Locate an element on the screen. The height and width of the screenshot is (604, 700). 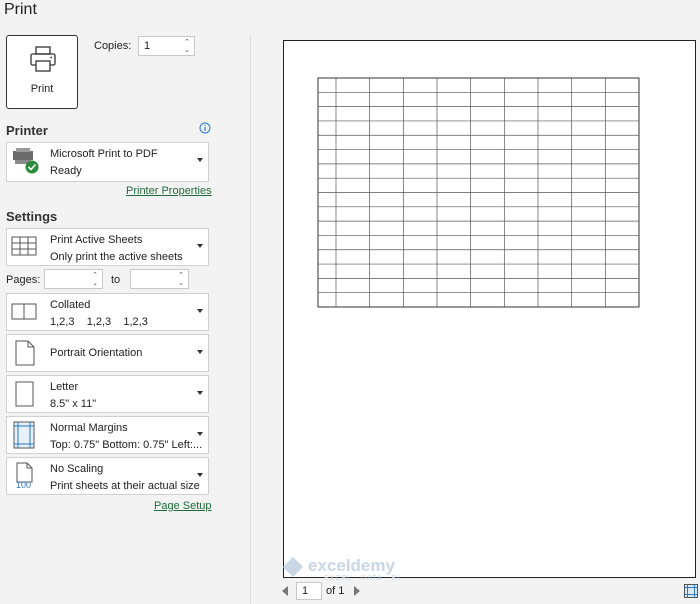
page-total-label: of 1 is located at coordinates (335, 591).